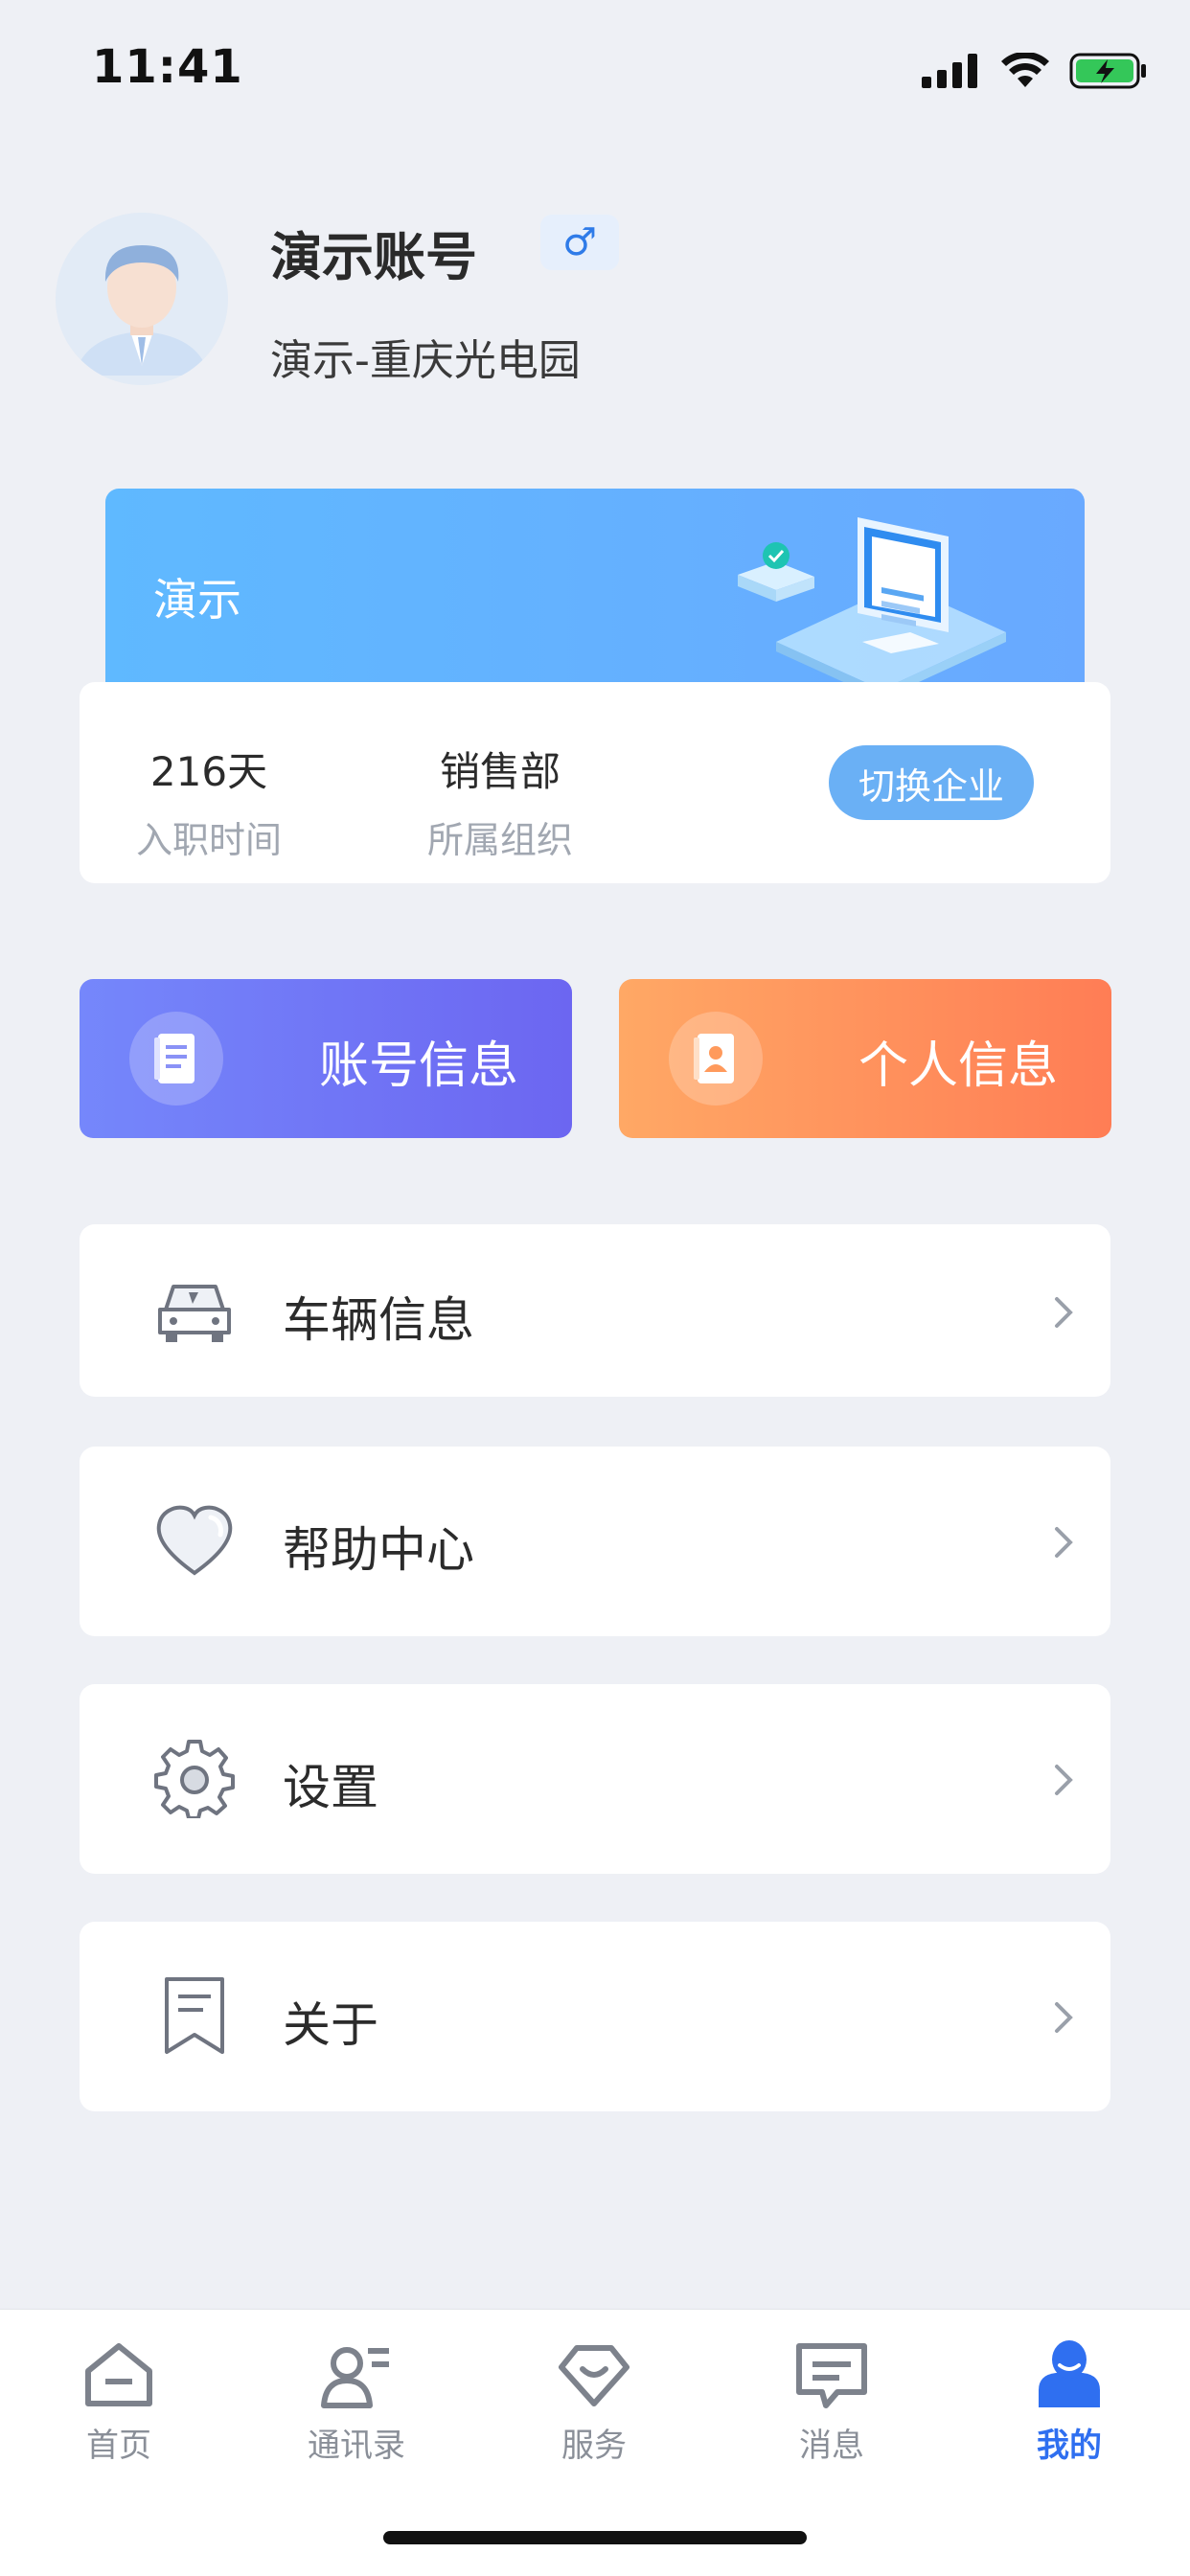 The height and width of the screenshot is (2576, 1190). Describe the element at coordinates (379, 1550) in the screenshot. I see `menu-label-help-center: 帮助中心` at that location.